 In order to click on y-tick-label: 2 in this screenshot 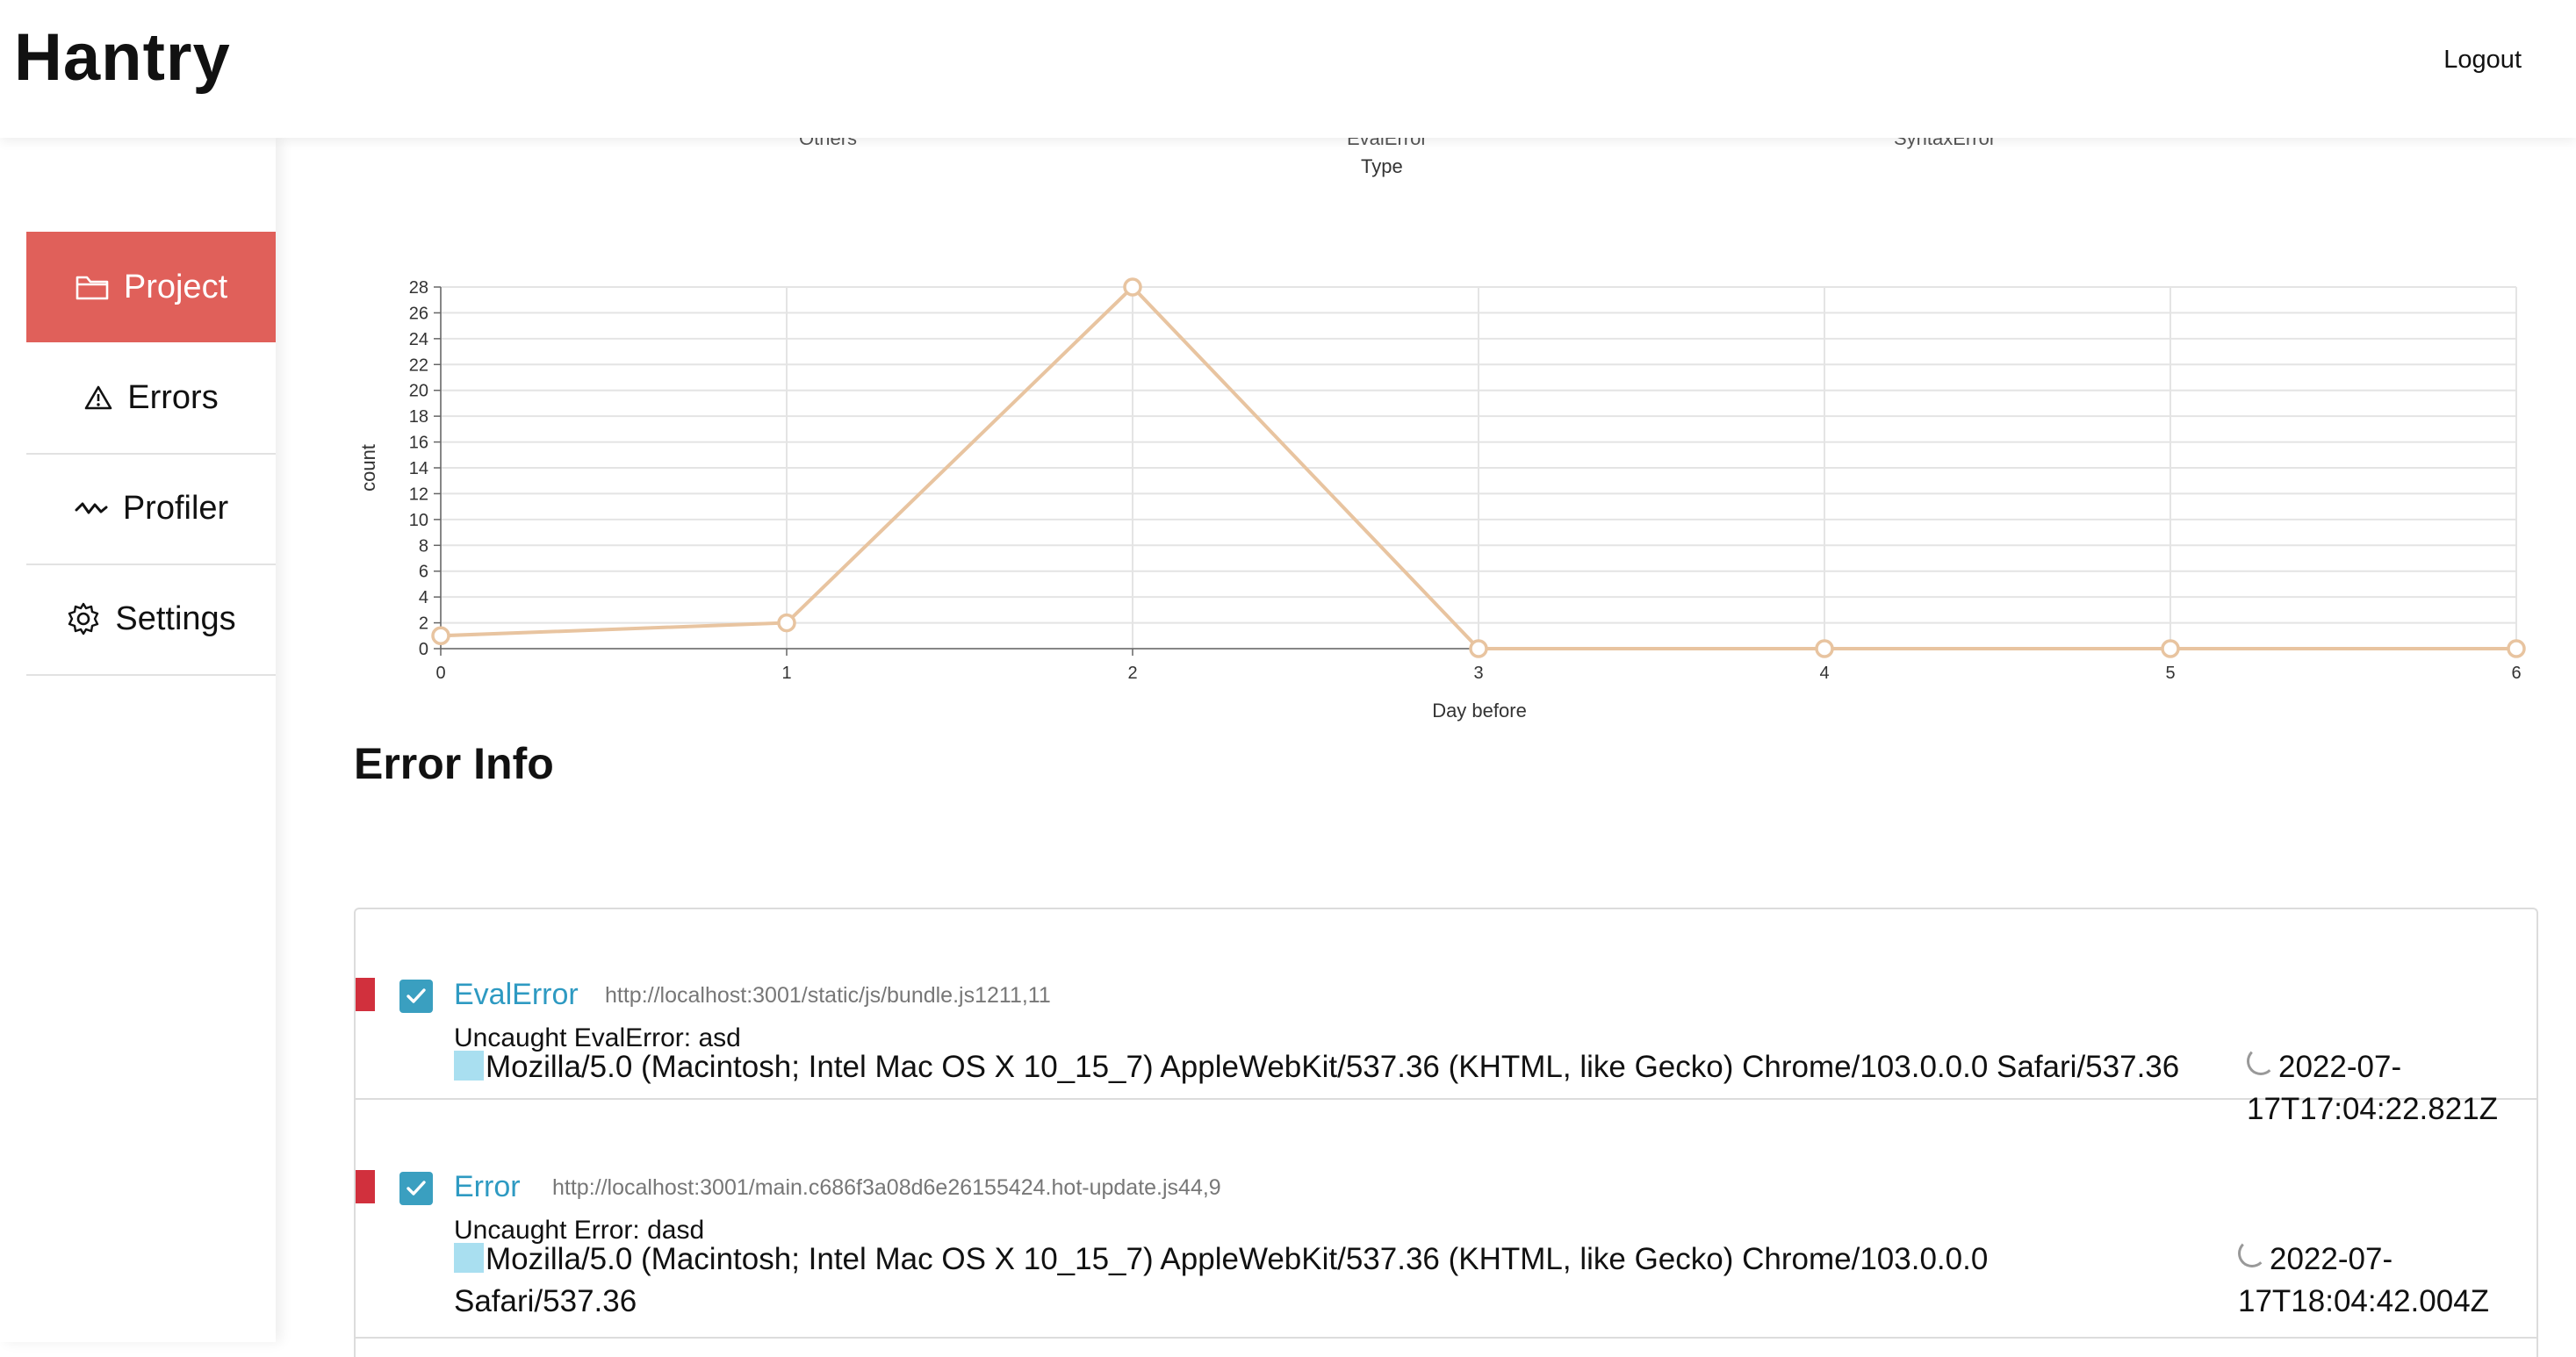, I will do `click(423, 624)`.